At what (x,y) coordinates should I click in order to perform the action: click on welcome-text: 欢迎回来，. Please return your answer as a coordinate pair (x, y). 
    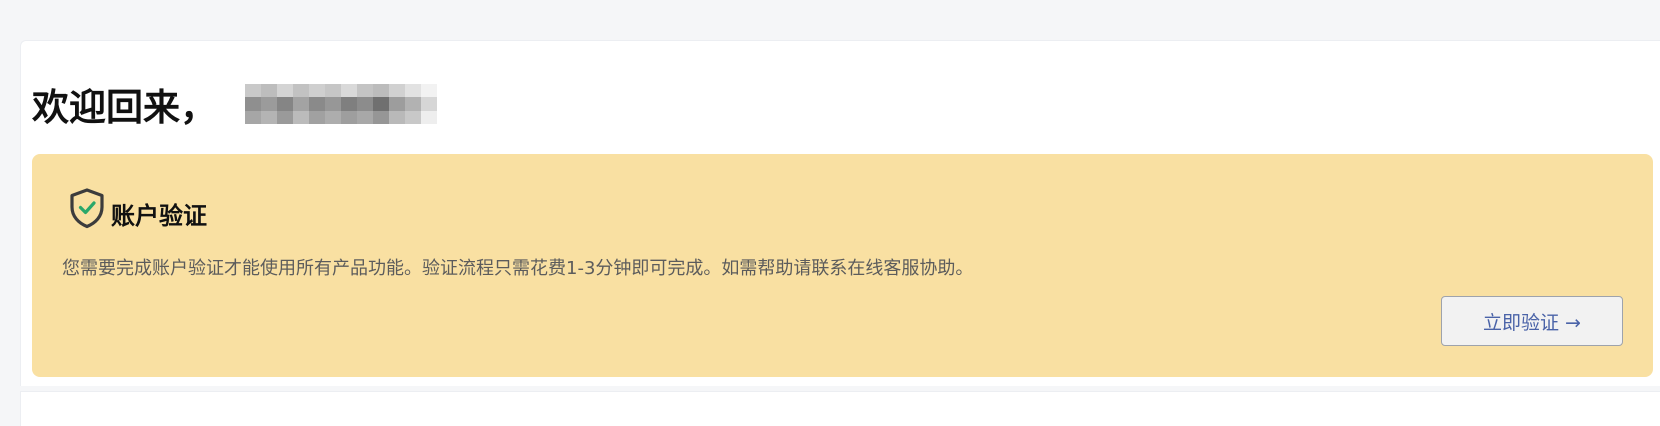
    Looking at the image, I should click on (124, 107).